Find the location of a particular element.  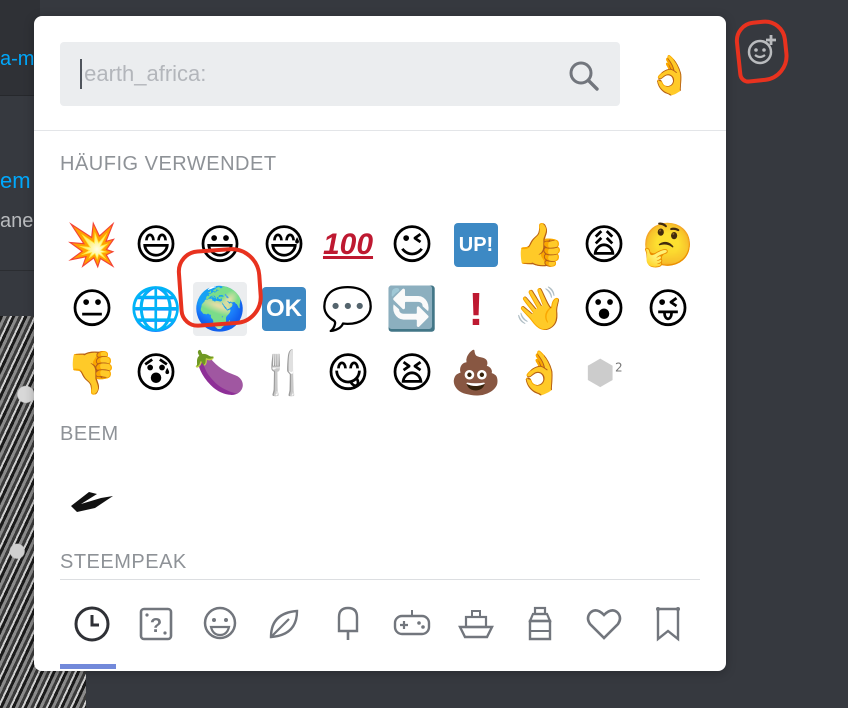

emoji-up: UP! is located at coordinates (476, 245).